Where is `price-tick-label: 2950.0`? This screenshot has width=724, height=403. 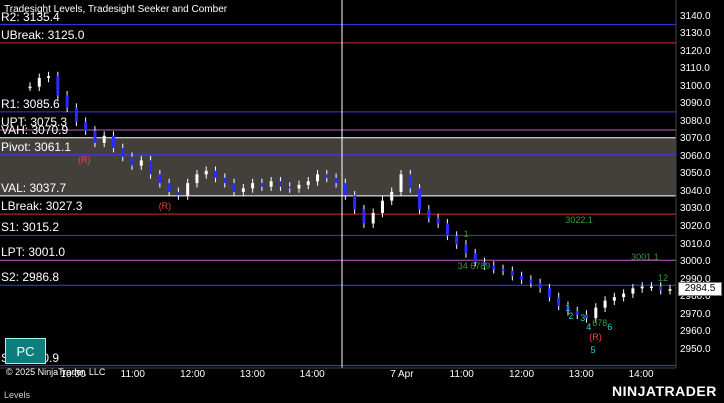
price-tick-label: 2950.0 is located at coordinates (695, 349).